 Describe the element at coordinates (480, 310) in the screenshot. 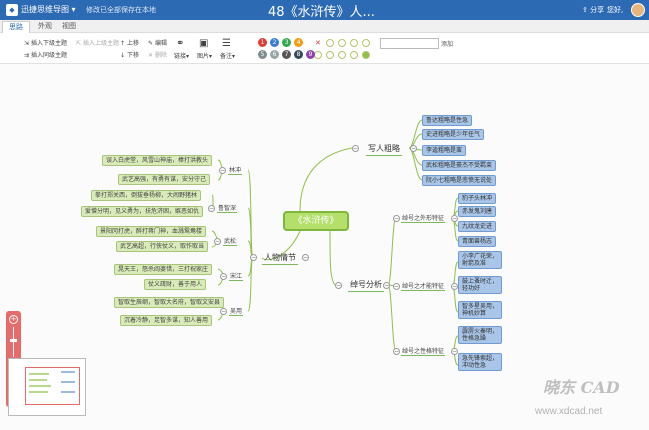

I see `leaf-topic: 智多星吴用，神机妙算` at that location.